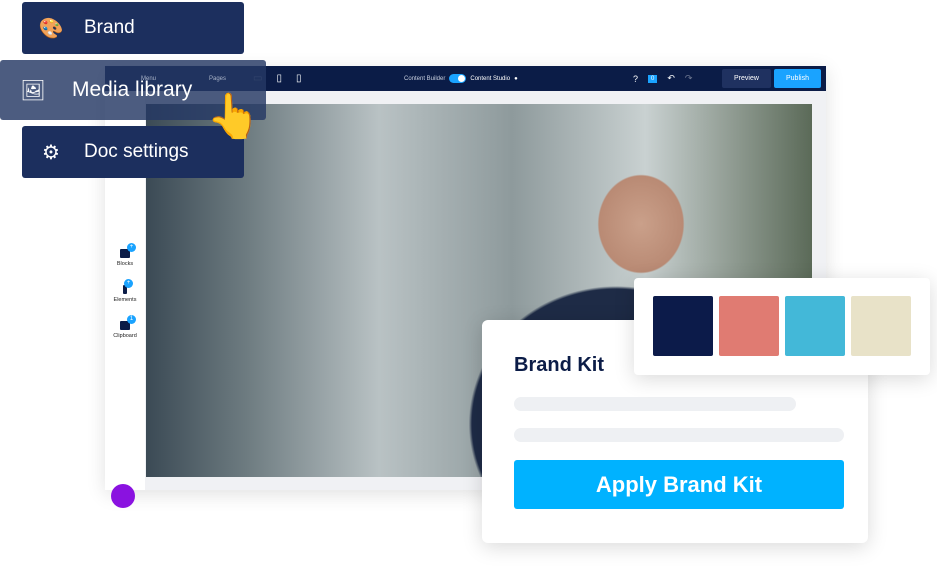  I want to click on help-icon: ?, so click(635, 79).